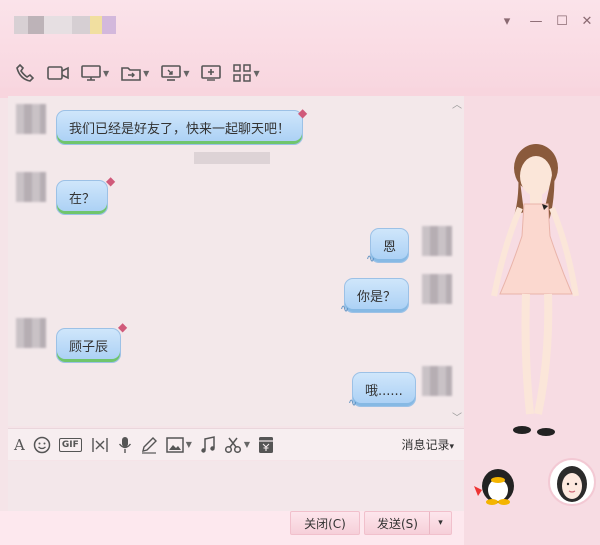  What do you see at coordinates (42, 445) in the screenshot?
I see `emoji-icon` at bounding box center [42, 445].